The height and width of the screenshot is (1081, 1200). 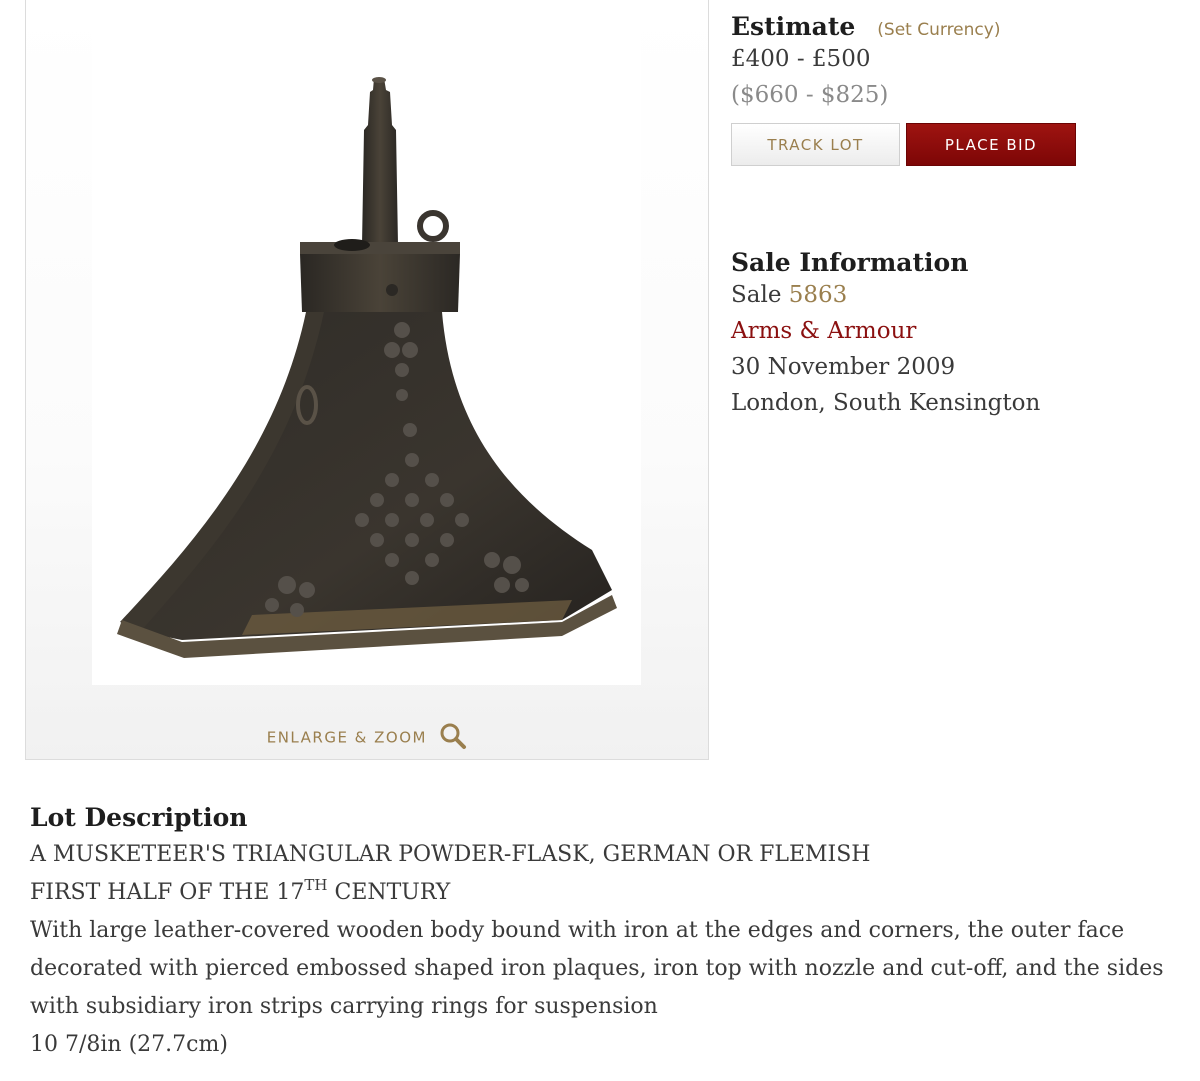 What do you see at coordinates (389, 892) in the screenshot?
I see `lot-title-suffix: CENTURY` at bounding box center [389, 892].